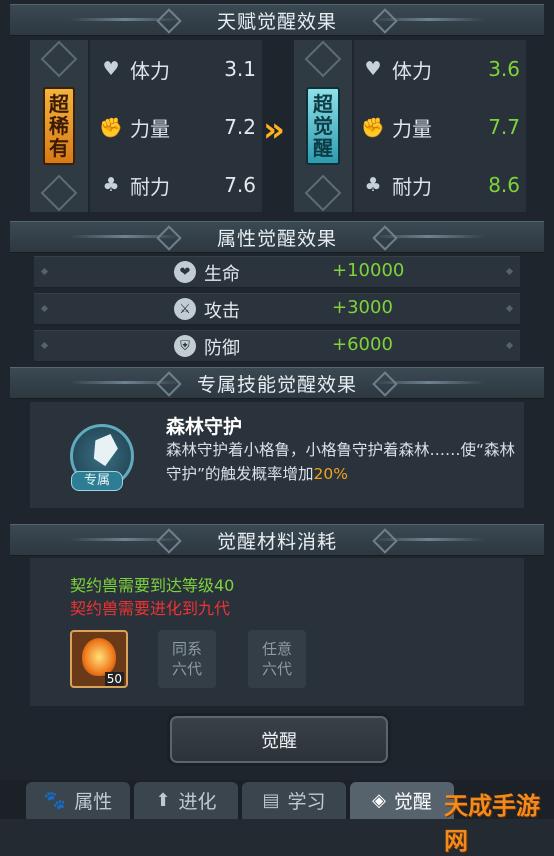 This screenshot has height=856, width=554. I want to click on attribute-row-health: ❤ 生命 +10000, so click(277, 272).